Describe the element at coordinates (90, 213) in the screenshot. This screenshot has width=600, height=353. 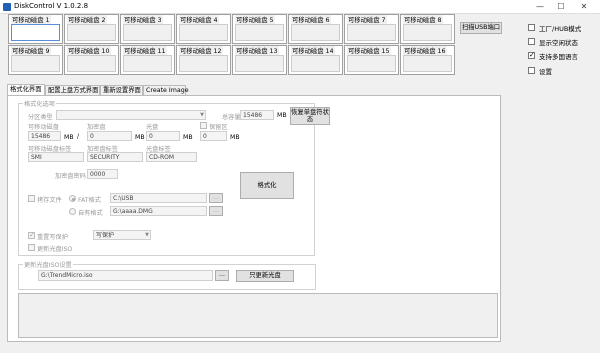
I see `own-format-label: 自有格式` at that location.